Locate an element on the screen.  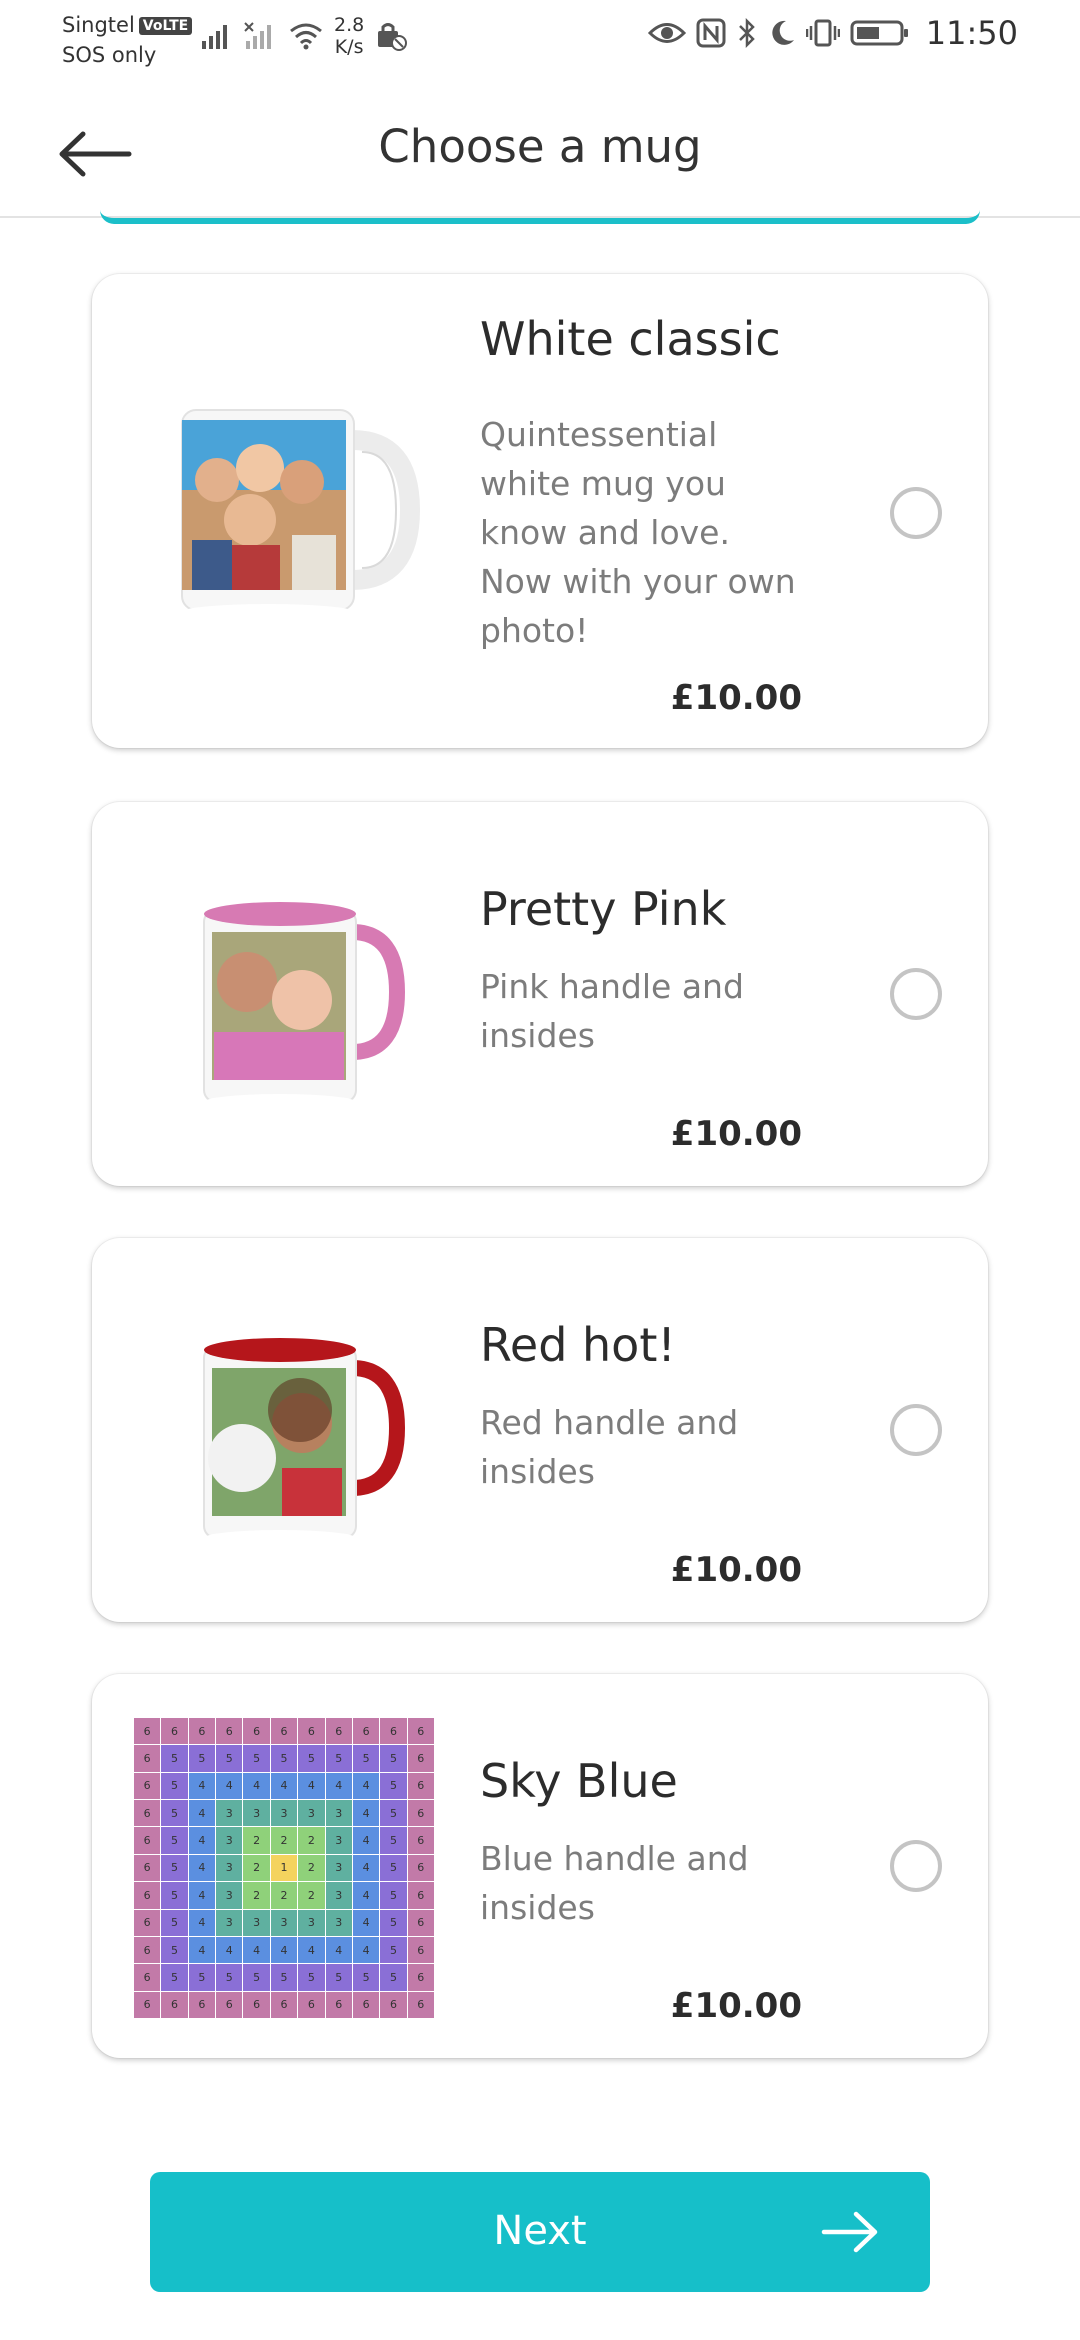
mug-option-red-hot: Red hot! Red handle and insides £10.00 is located at coordinates (540, 1430).